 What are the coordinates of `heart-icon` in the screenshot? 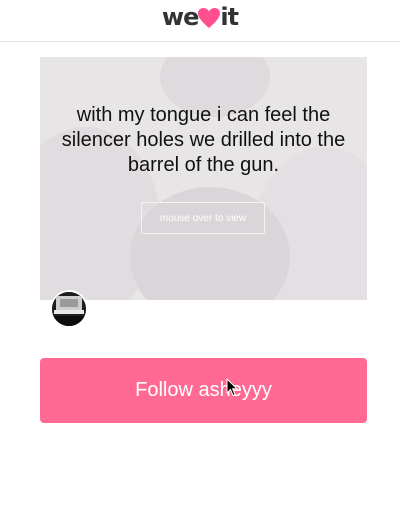 It's located at (209, 18).